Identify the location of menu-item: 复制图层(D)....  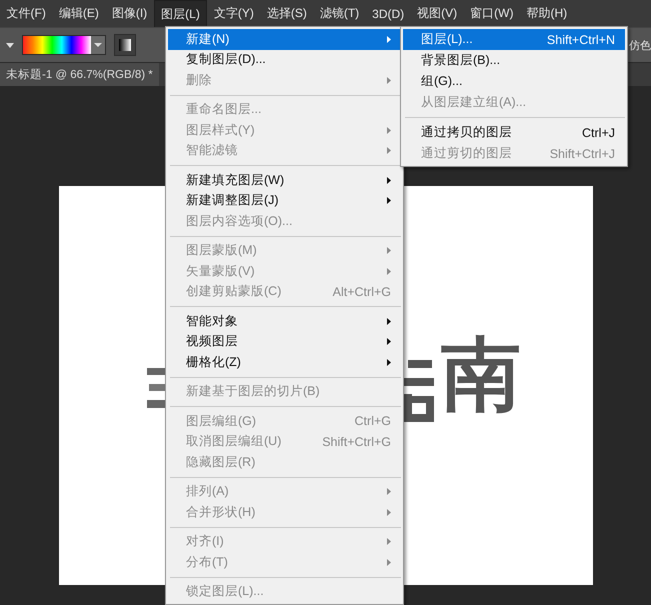
(284, 60).